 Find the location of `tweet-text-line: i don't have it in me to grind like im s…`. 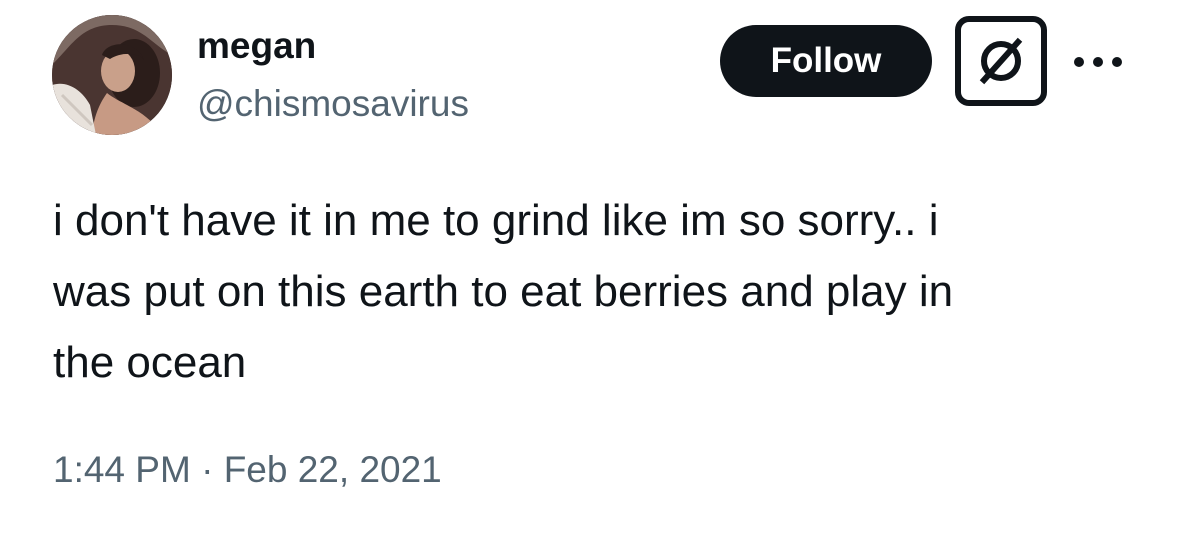

tweet-text-line: i don't have it in me to grind like im s… is located at coordinates (496, 220).